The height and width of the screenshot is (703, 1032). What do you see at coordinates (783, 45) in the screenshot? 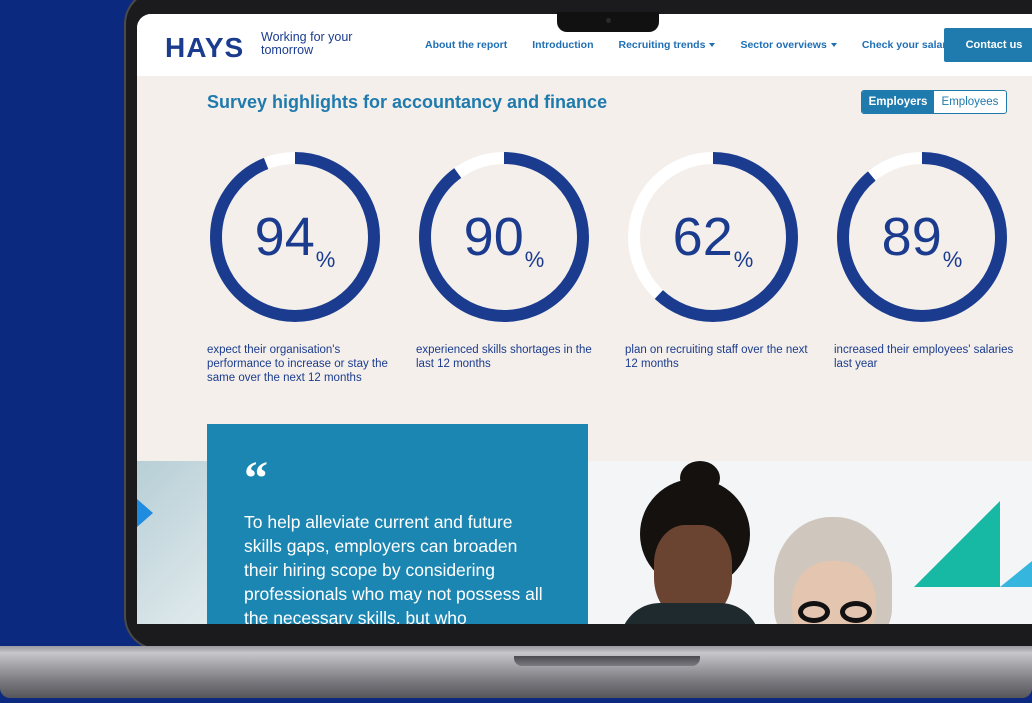
I see `nav-sector-overviews-label: Sector overviews` at bounding box center [783, 45].